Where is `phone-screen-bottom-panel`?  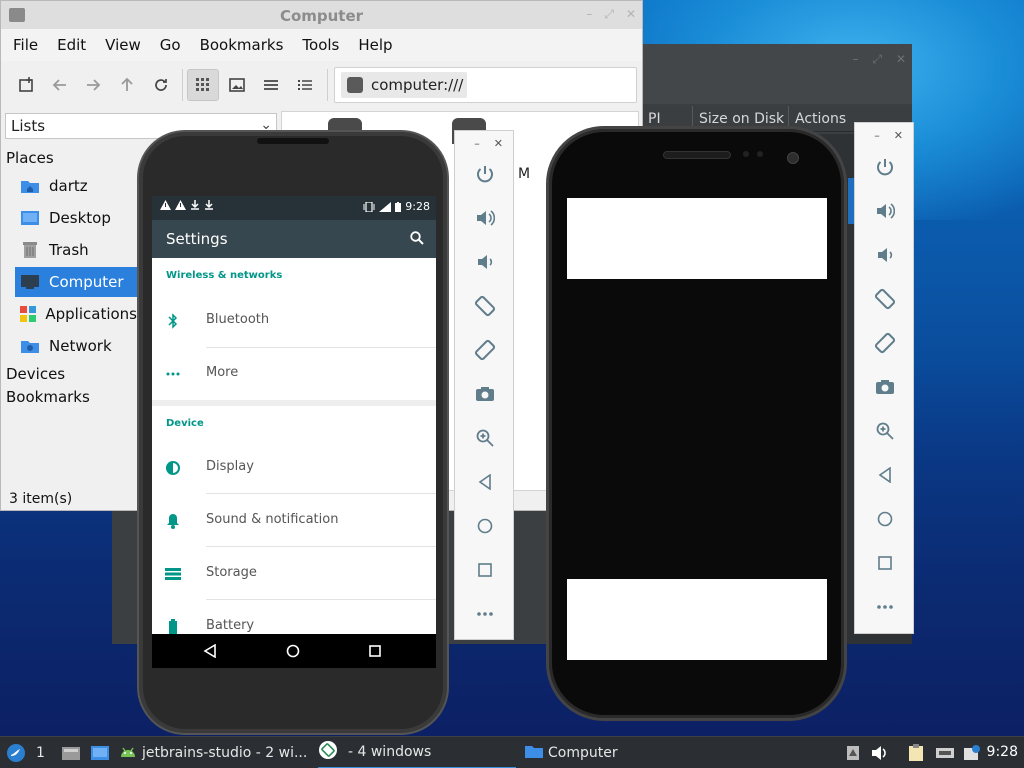 phone-screen-bottom-panel is located at coordinates (697, 619).